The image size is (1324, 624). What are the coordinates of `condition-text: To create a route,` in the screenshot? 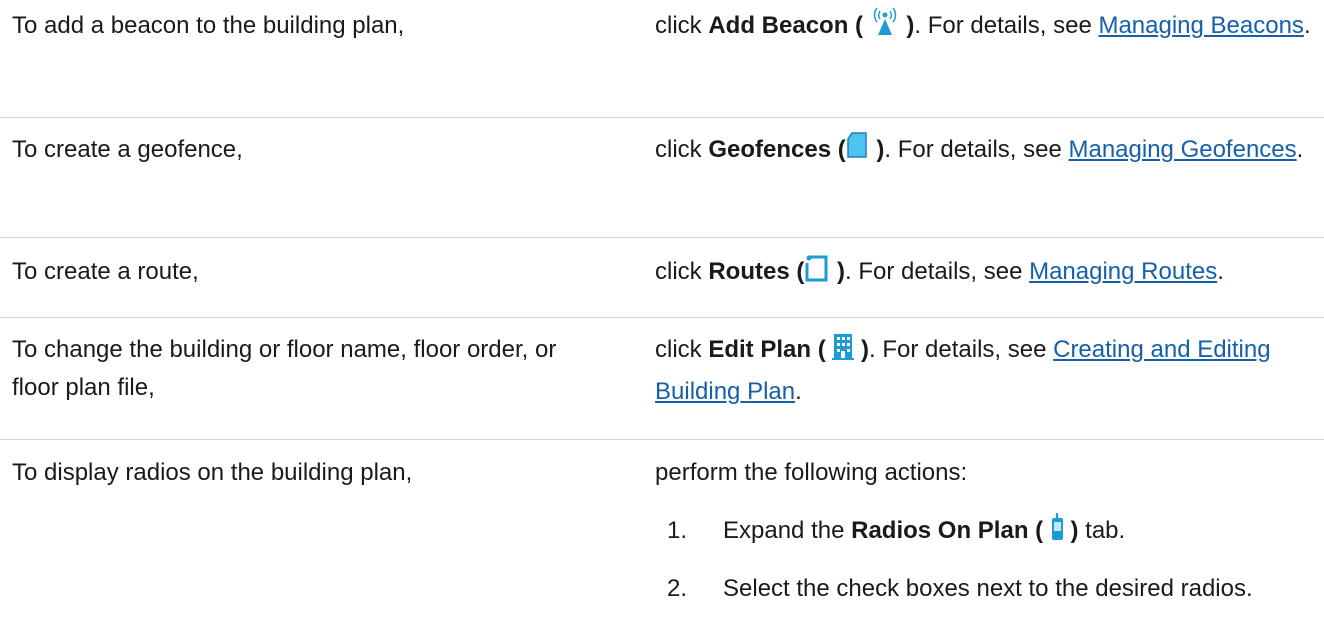 It's located at (105, 271).